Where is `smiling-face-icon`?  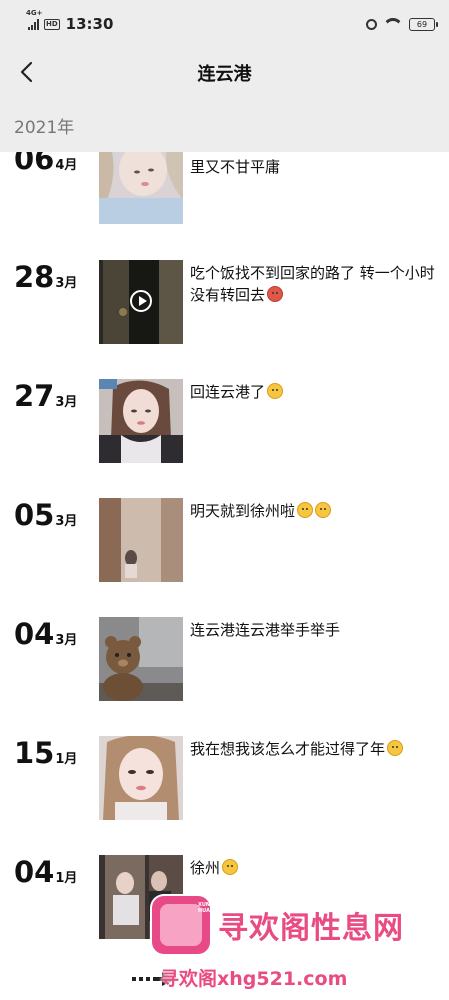 smiling-face-icon is located at coordinates (275, 391).